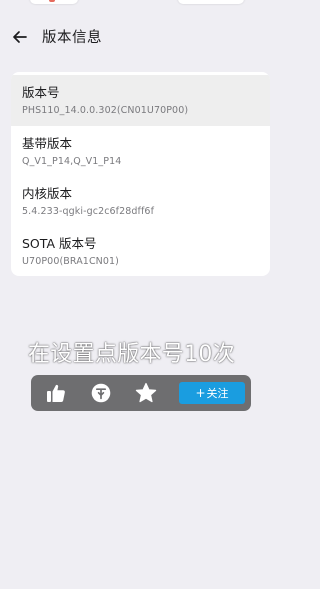 This screenshot has height=589, width=320. What do you see at coordinates (140, 201) in the screenshot?
I see `list-item-kernel: 内核版本 5.4.233-qgki-gc2c6f28dff6f` at bounding box center [140, 201].